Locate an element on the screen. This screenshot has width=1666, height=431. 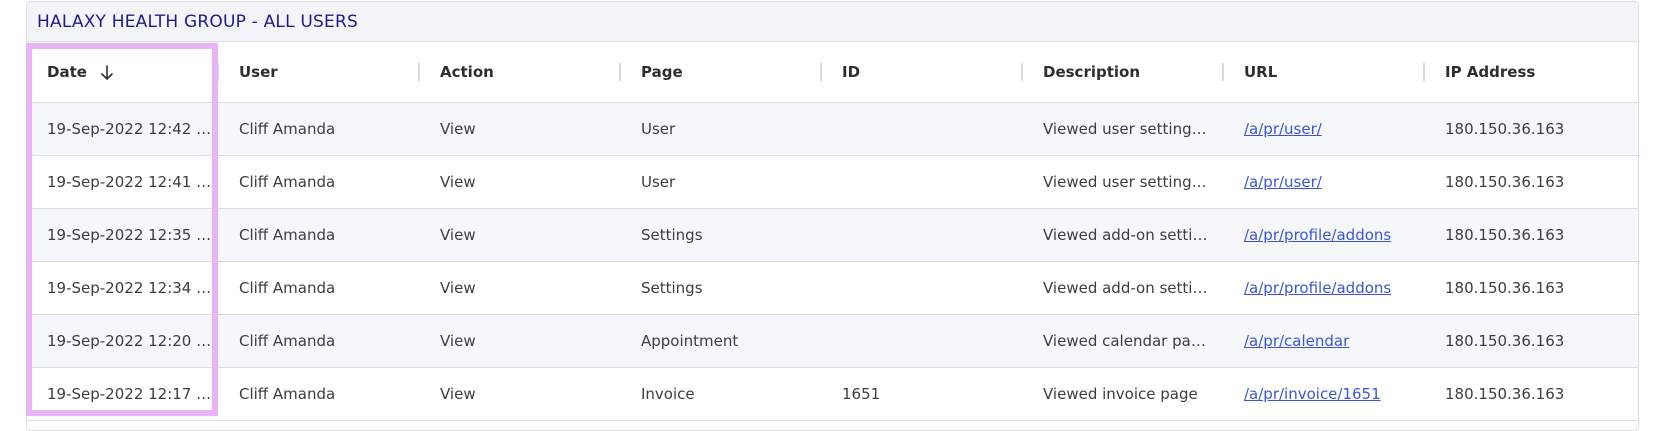
column-header-user: User is located at coordinates (319, 72).